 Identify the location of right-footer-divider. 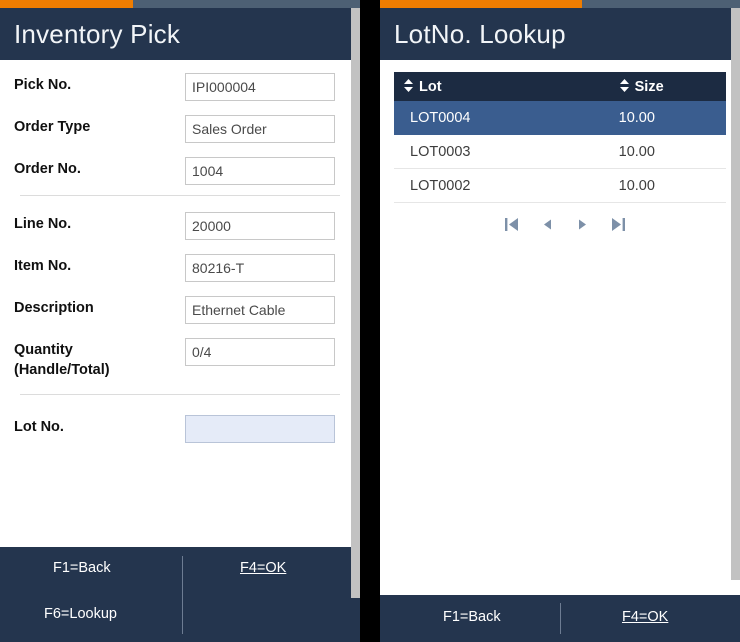
(560, 618).